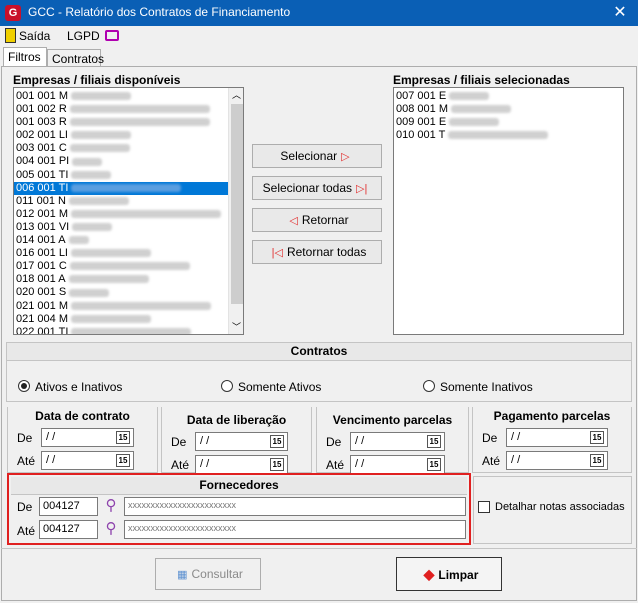  What do you see at coordinates (319, 548) in the screenshot?
I see `footer-divider` at bounding box center [319, 548].